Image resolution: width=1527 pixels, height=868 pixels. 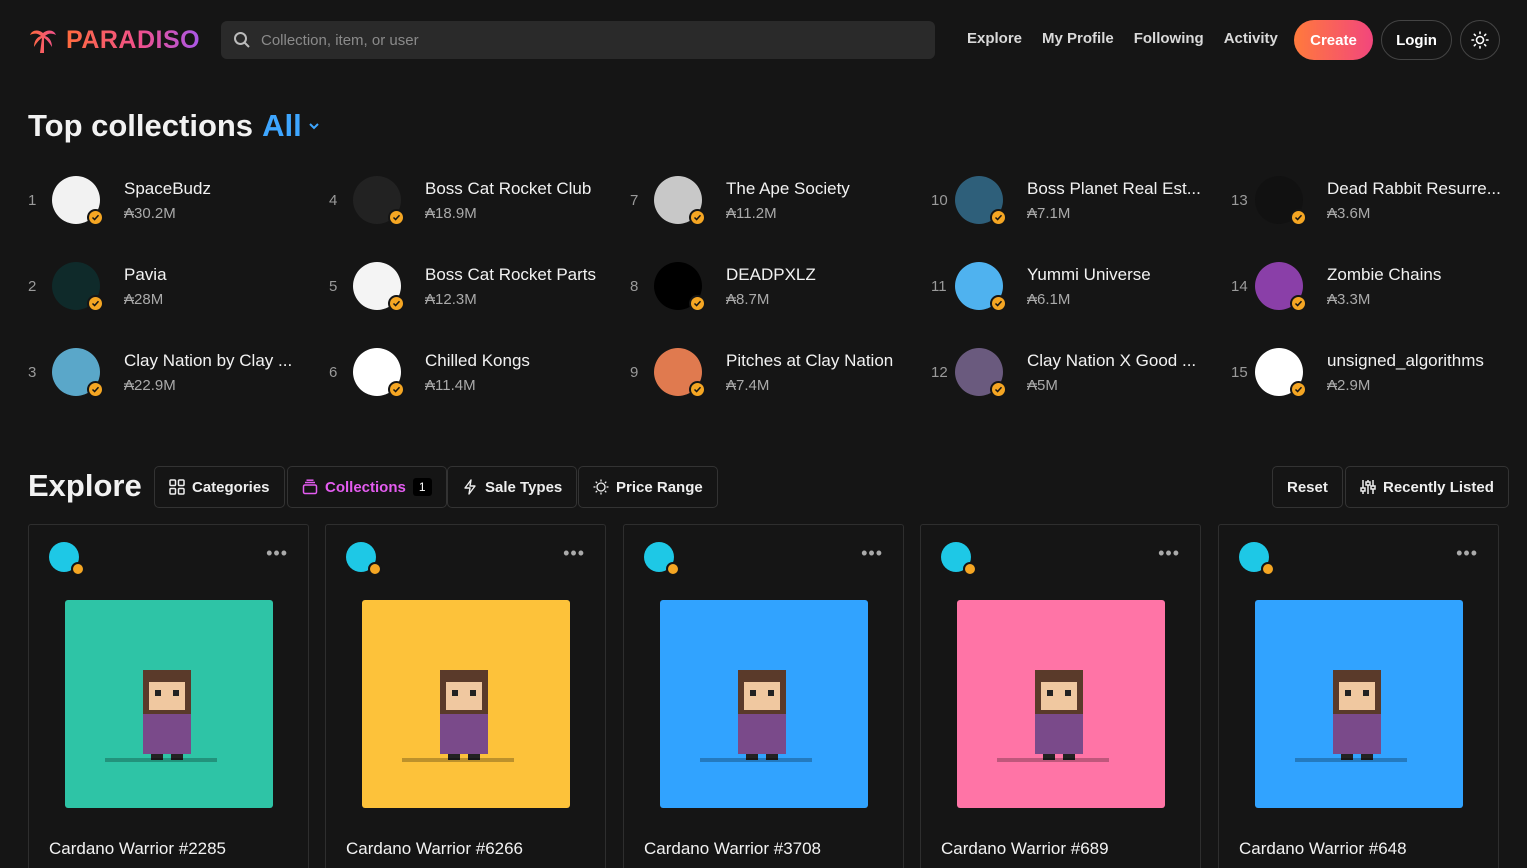 What do you see at coordinates (282, 125) in the screenshot?
I see `time-filter-label: All` at bounding box center [282, 125].